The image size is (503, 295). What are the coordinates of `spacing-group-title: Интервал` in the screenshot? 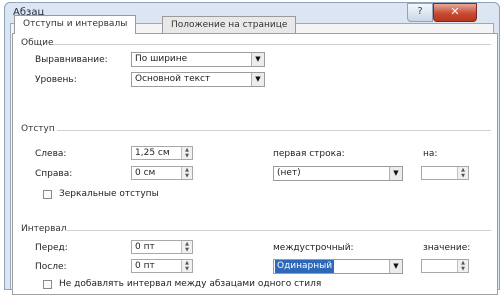 It's located at (44, 229).